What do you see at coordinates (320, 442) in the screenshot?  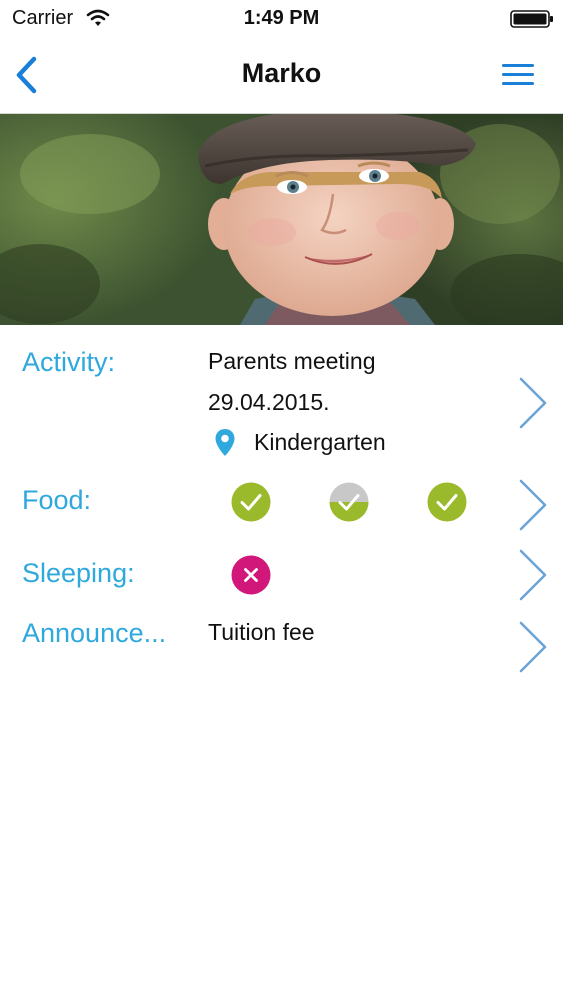 I see `activity-location: Kindergarten` at bounding box center [320, 442].